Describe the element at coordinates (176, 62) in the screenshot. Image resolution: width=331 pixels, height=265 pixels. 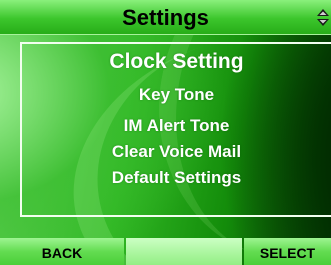
I see `menu-item-clock-setting: Clock Setting` at that location.